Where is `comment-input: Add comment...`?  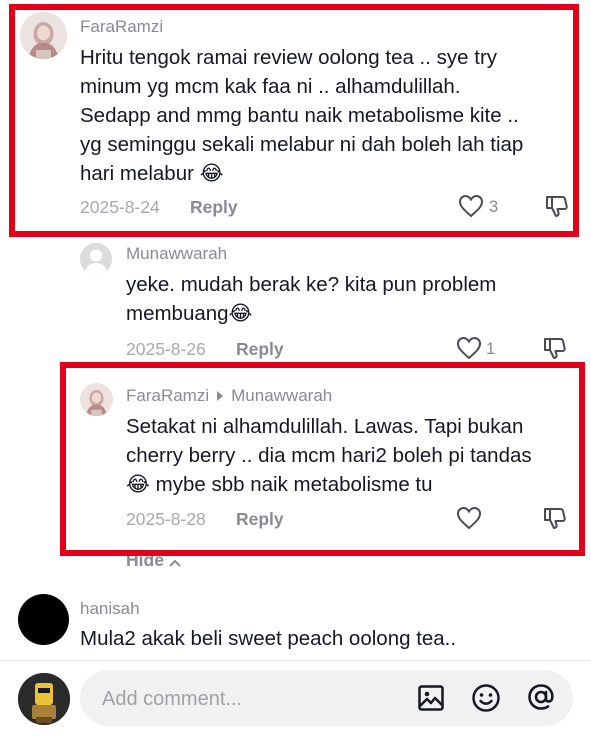
comment-input: Add comment... is located at coordinates (326, 698).